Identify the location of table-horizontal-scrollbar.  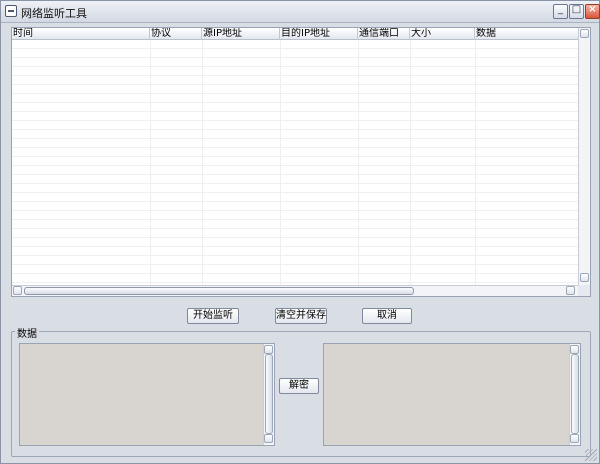
(295, 290).